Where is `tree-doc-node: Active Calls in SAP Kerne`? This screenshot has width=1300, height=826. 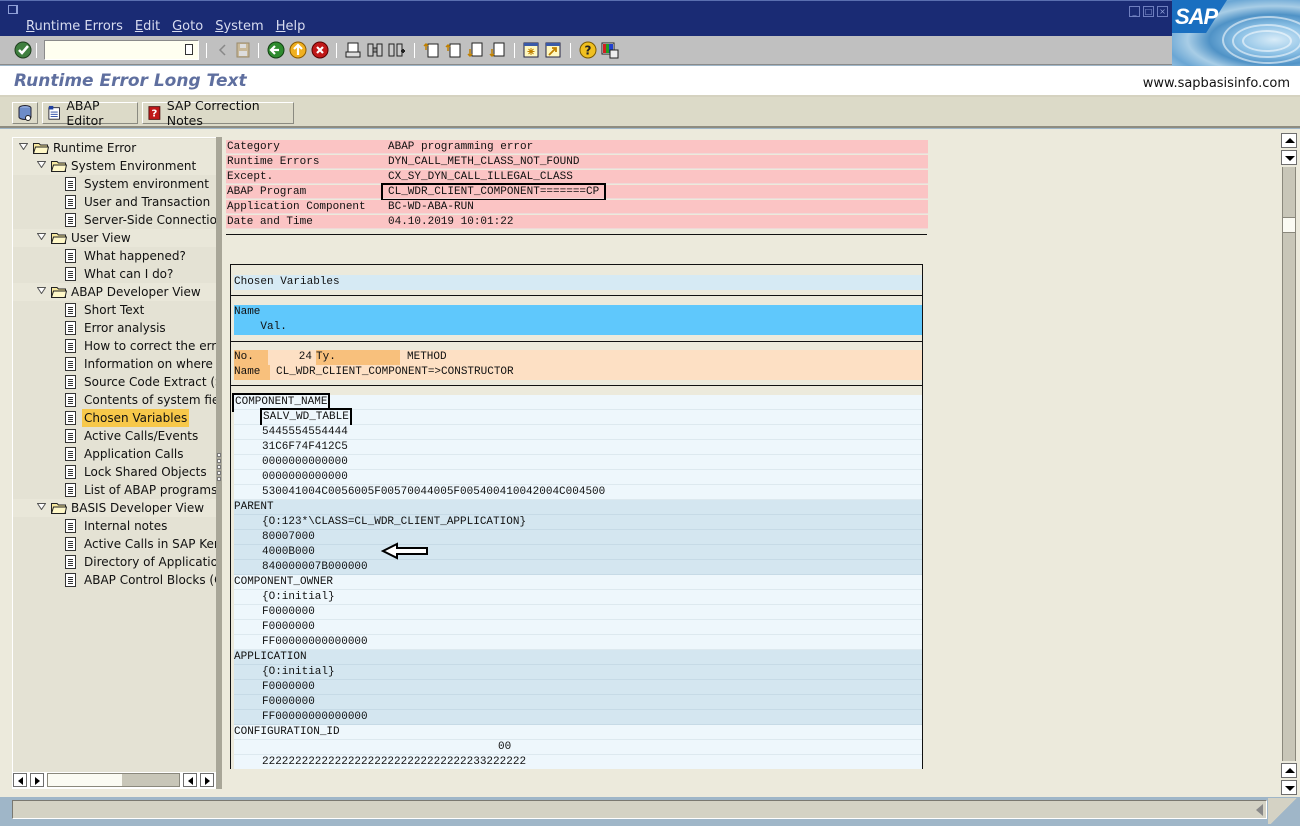
tree-doc-node: Active Calls in SAP Kerne is located at coordinates (114, 544).